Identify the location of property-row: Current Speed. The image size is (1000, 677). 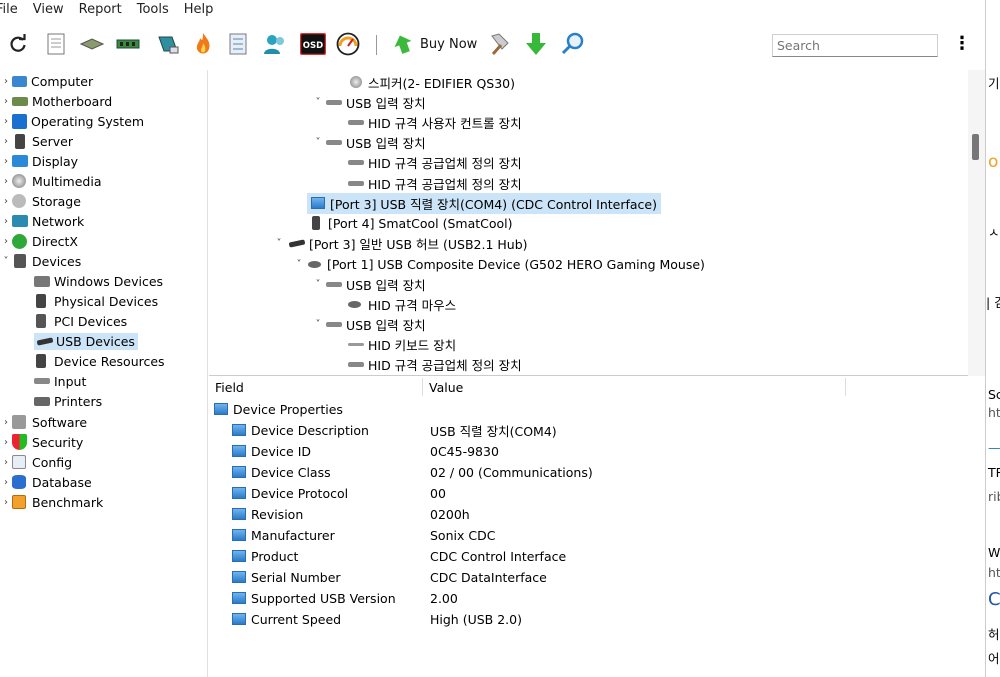
(286, 619).